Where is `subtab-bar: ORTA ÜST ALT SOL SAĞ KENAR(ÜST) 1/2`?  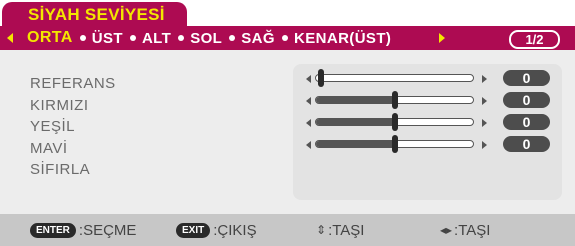
subtab-bar: ORTA ÜST ALT SOL SAĞ KENAR(ÜST) 1/2 is located at coordinates (287, 38).